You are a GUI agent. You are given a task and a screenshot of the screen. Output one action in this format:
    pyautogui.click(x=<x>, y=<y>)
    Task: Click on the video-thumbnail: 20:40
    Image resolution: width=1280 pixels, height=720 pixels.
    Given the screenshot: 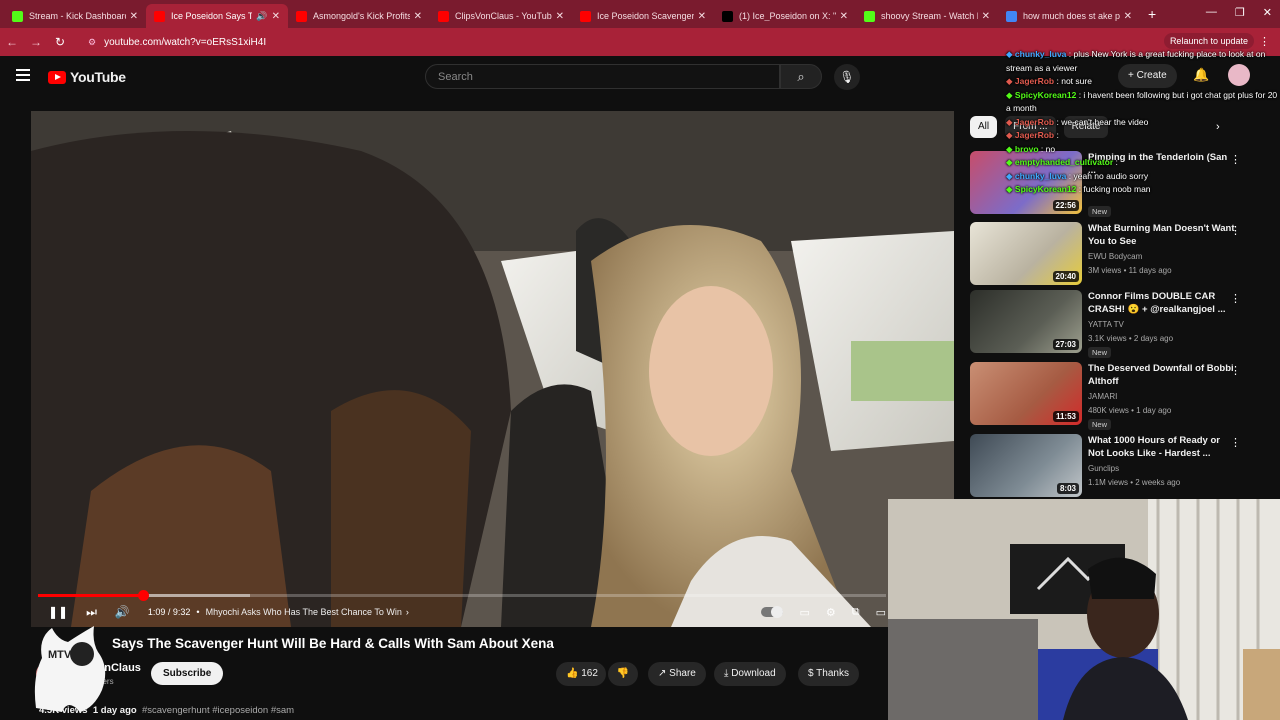 What is the action you would take?
    pyautogui.click(x=1026, y=253)
    